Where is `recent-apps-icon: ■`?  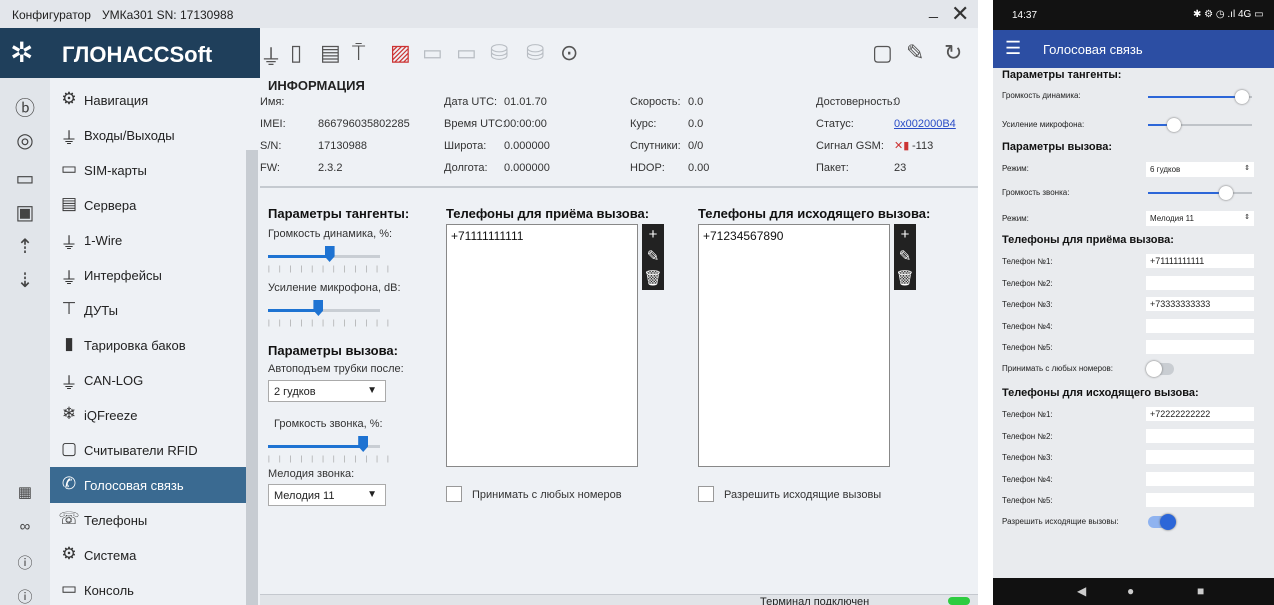 recent-apps-icon: ■ is located at coordinates (1200, 591).